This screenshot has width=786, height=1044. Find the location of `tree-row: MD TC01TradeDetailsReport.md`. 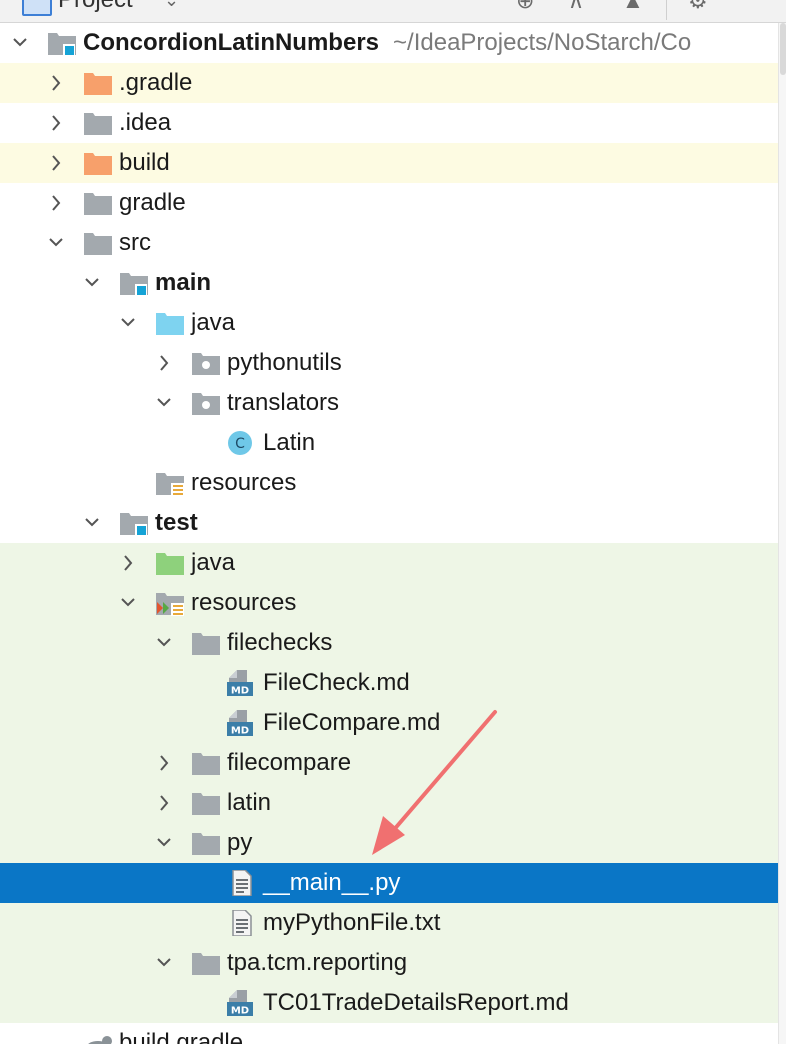

tree-row: MD TC01TradeDetailsReport.md is located at coordinates (389, 1003).